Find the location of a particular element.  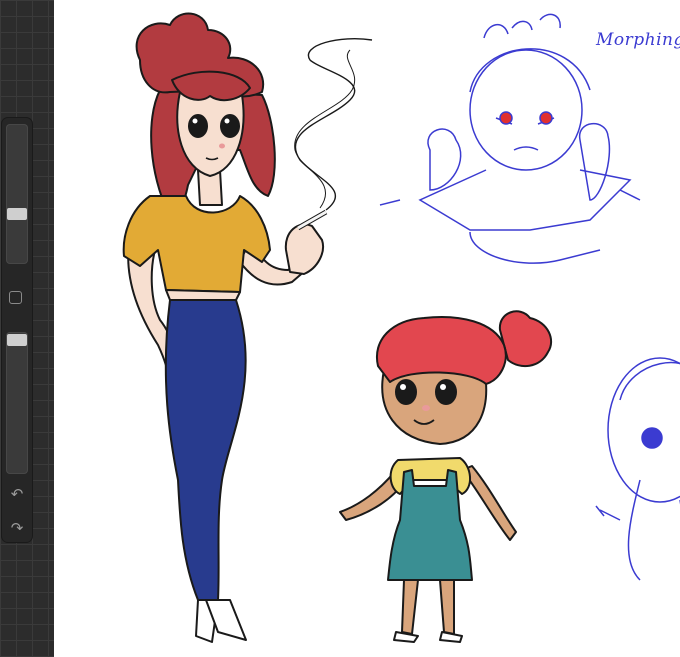

blue-sketch-top is located at coordinates (510, 138).